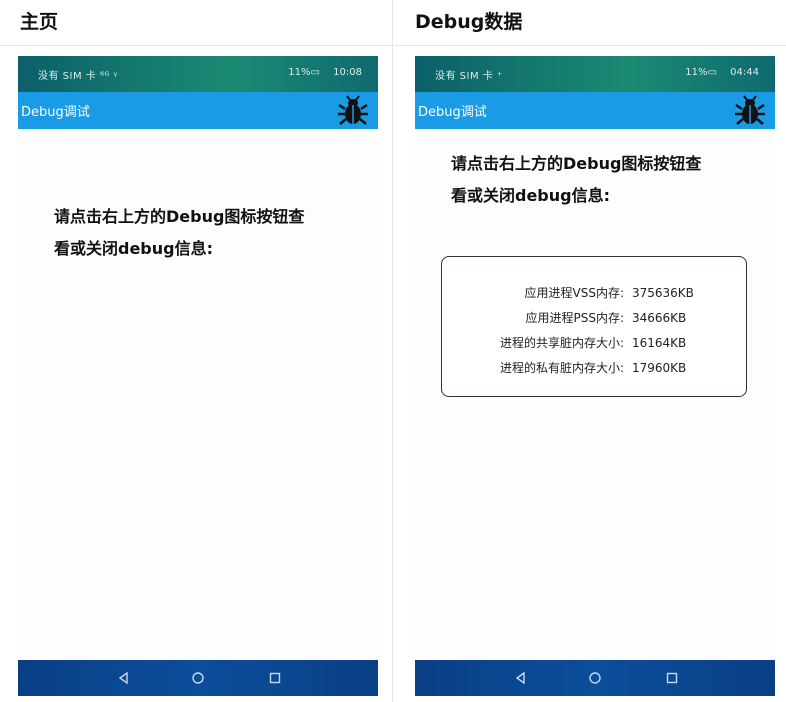 The width and height of the screenshot is (786, 702). What do you see at coordinates (589, 23) in the screenshot?
I see `panel-title: Debug数据` at bounding box center [589, 23].